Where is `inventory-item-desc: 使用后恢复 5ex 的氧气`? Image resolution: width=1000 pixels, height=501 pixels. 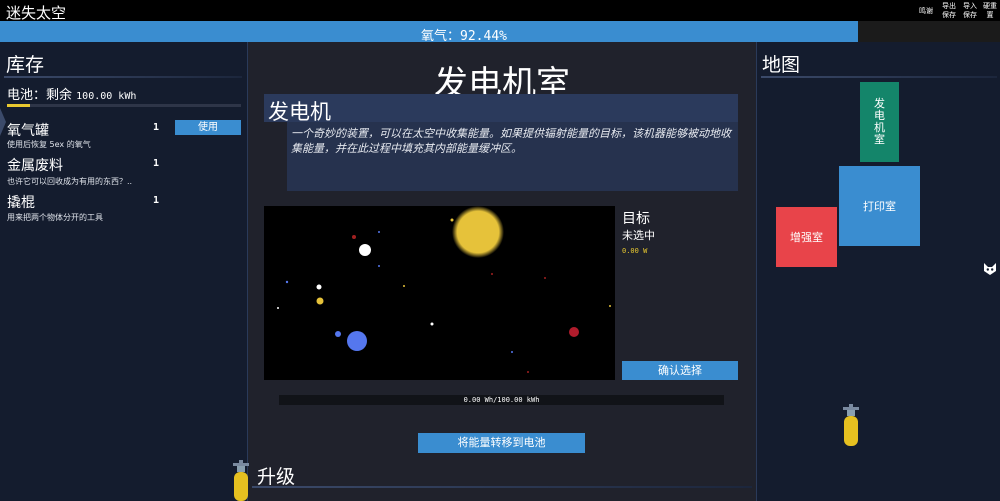 inventory-item-desc: 使用后恢复 5ex 的氧气 is located at coordinates (49, 144).